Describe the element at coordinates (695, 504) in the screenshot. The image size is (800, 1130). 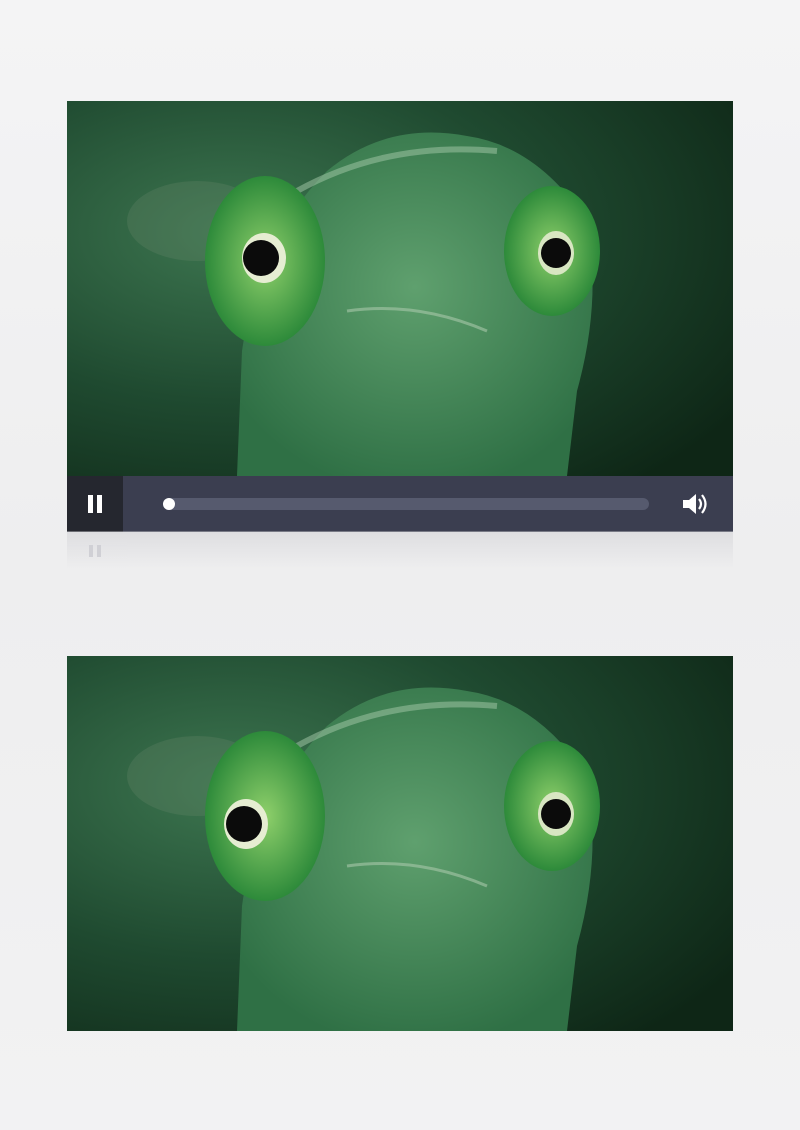
I see `volume-icon` at that location.